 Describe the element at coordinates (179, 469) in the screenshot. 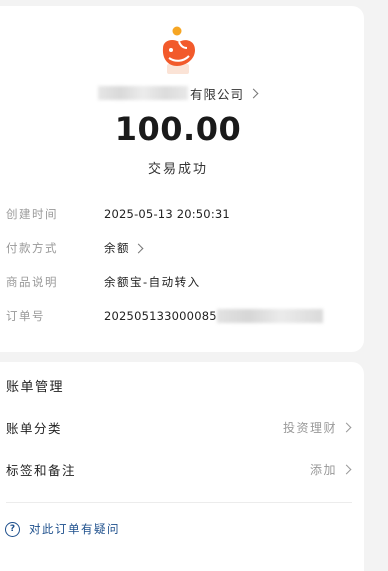

I see `tags-notes-row: 标签和备注 添加` at that location.